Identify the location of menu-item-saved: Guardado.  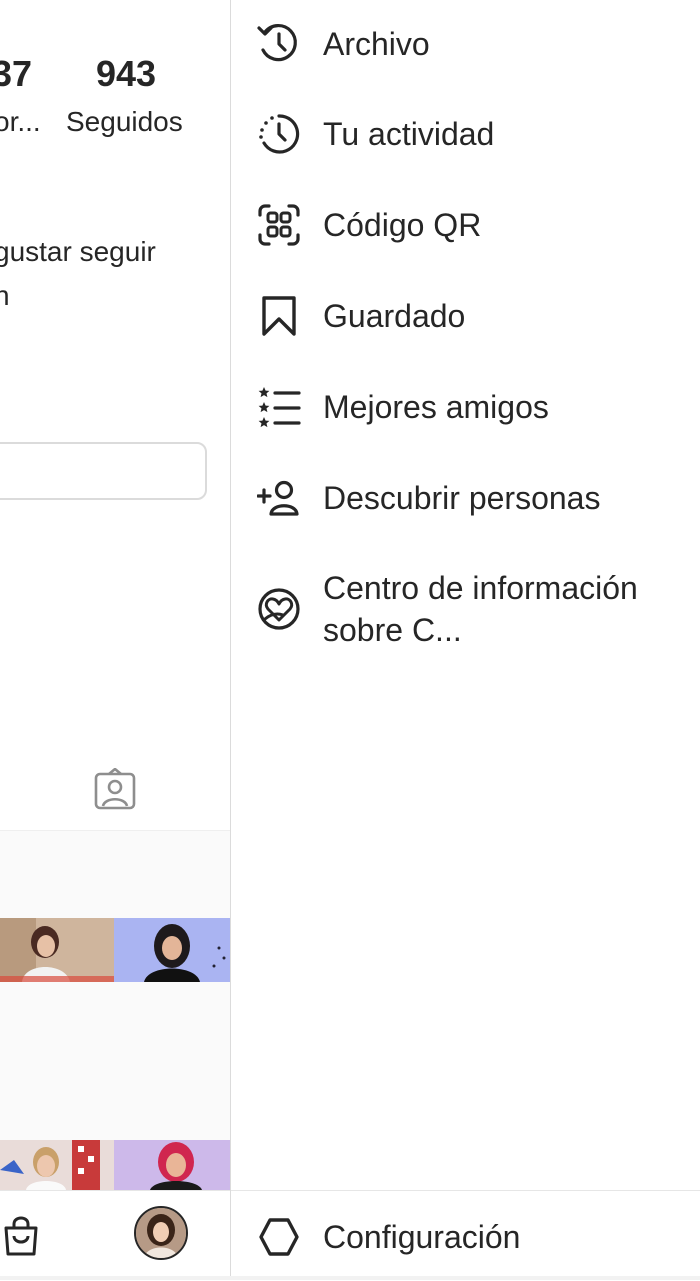
(465, 317).